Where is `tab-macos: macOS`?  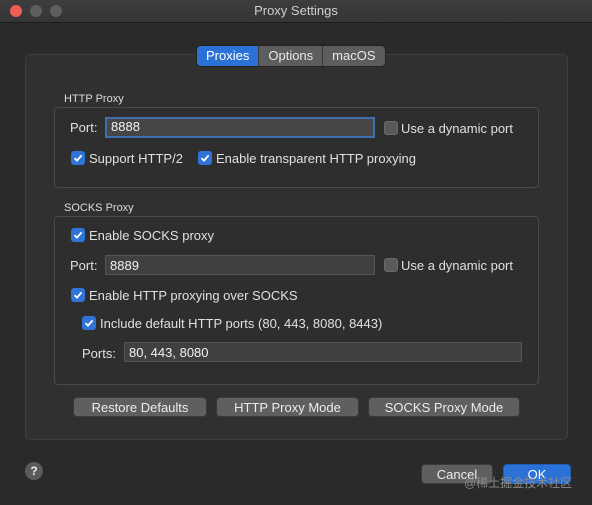 tab-macos: macOS is located at coordinates (353, 56).